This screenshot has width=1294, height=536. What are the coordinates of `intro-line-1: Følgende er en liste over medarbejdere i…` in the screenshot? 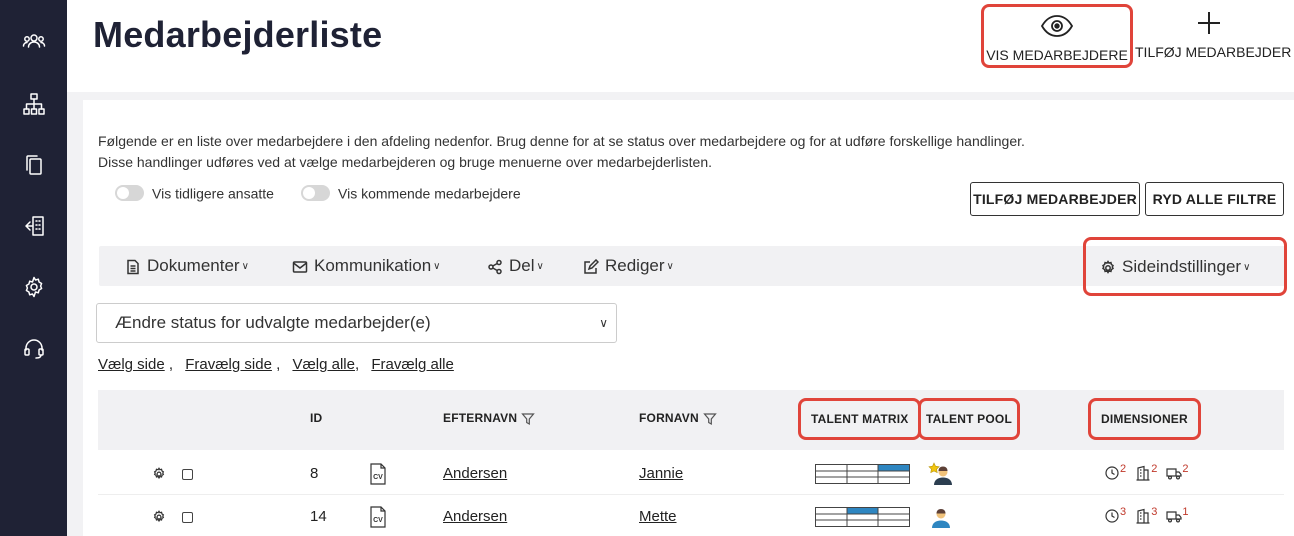 It's located at (561, 141).